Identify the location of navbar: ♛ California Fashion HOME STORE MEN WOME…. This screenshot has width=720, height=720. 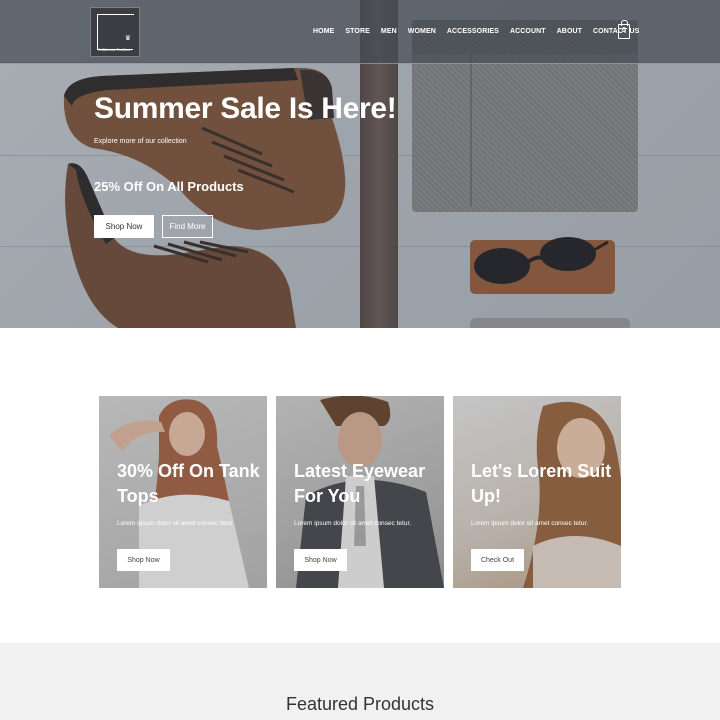
(360, 32).